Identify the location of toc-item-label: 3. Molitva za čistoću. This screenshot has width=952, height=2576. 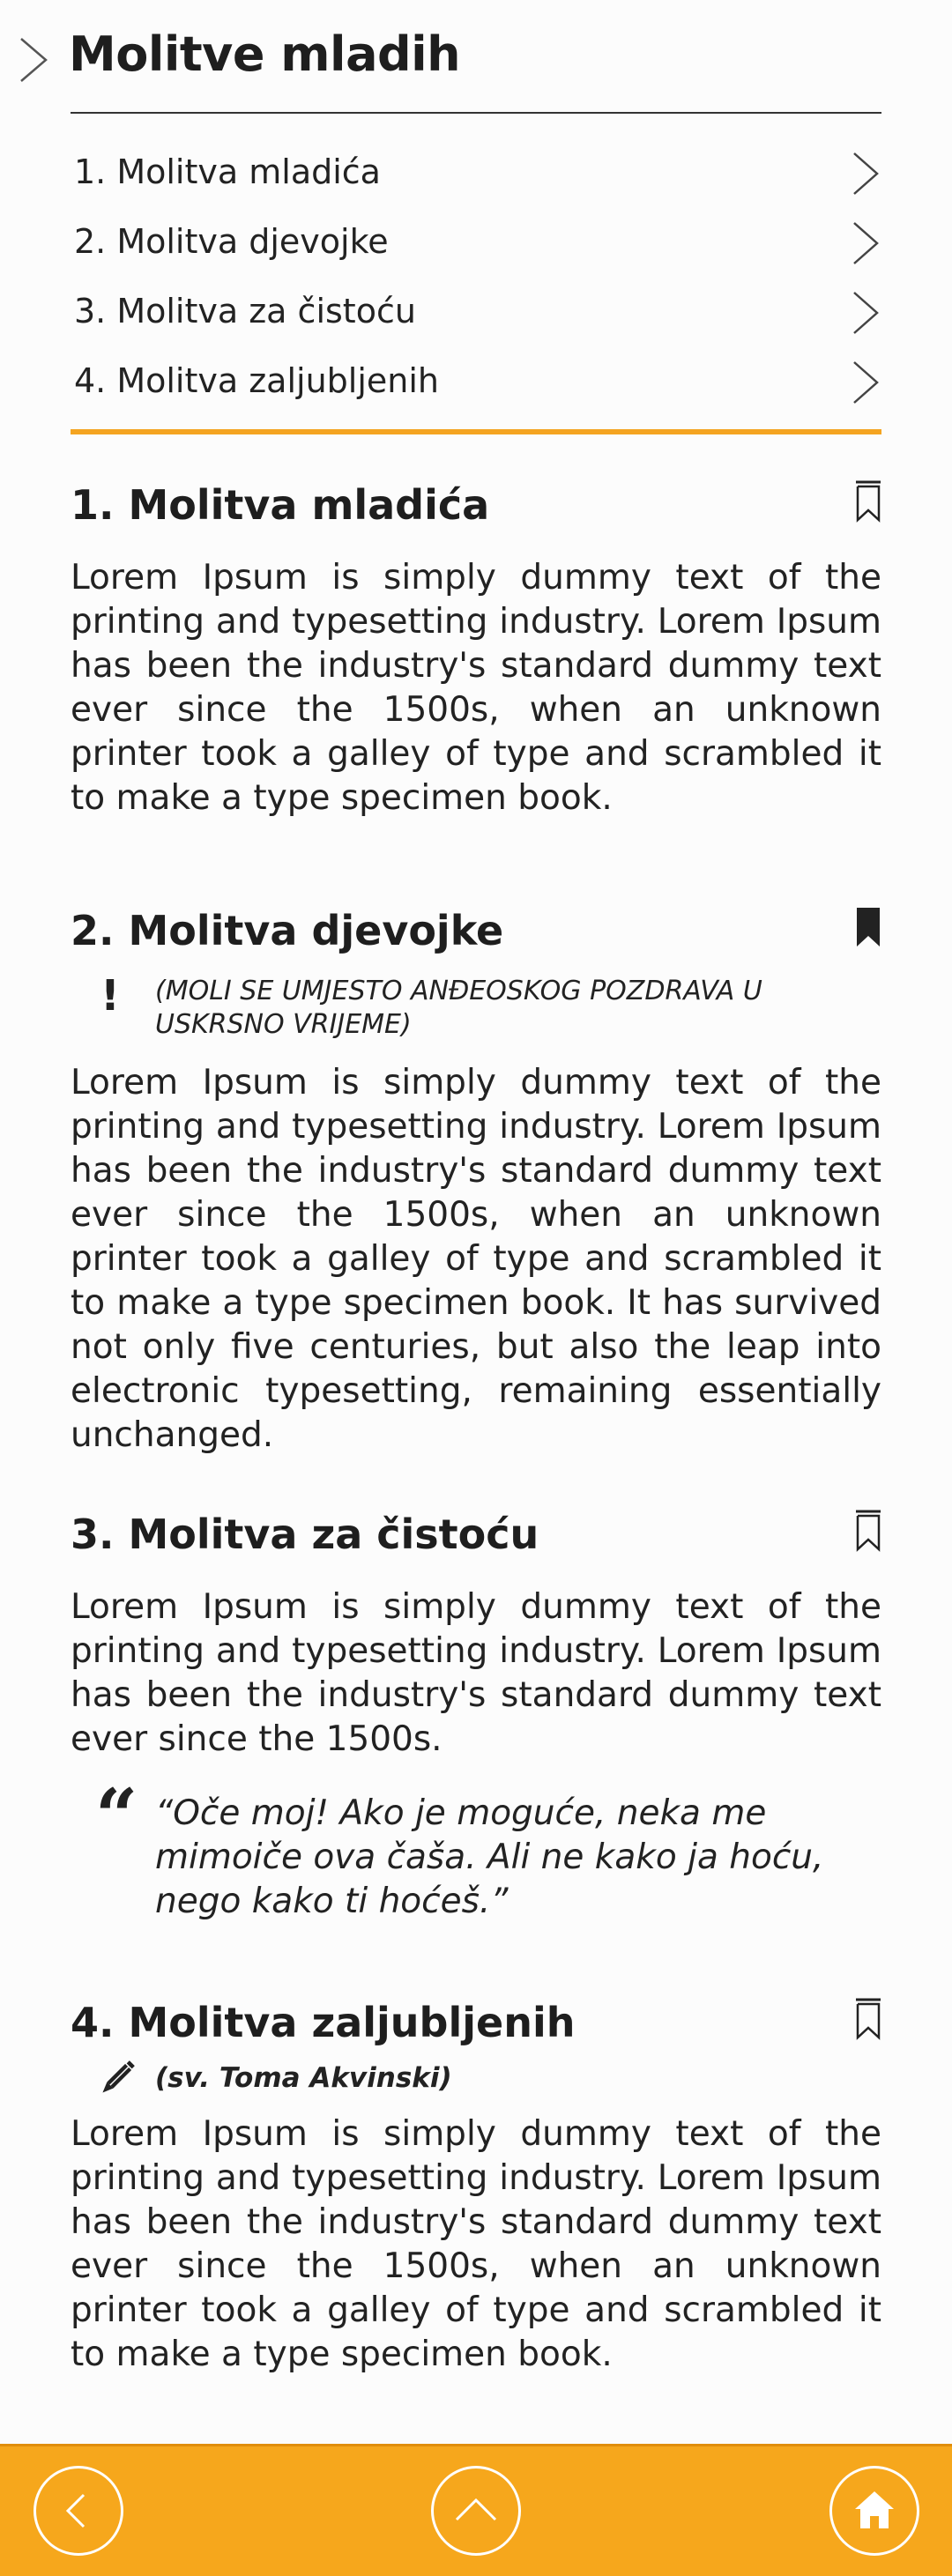
(245, 310).